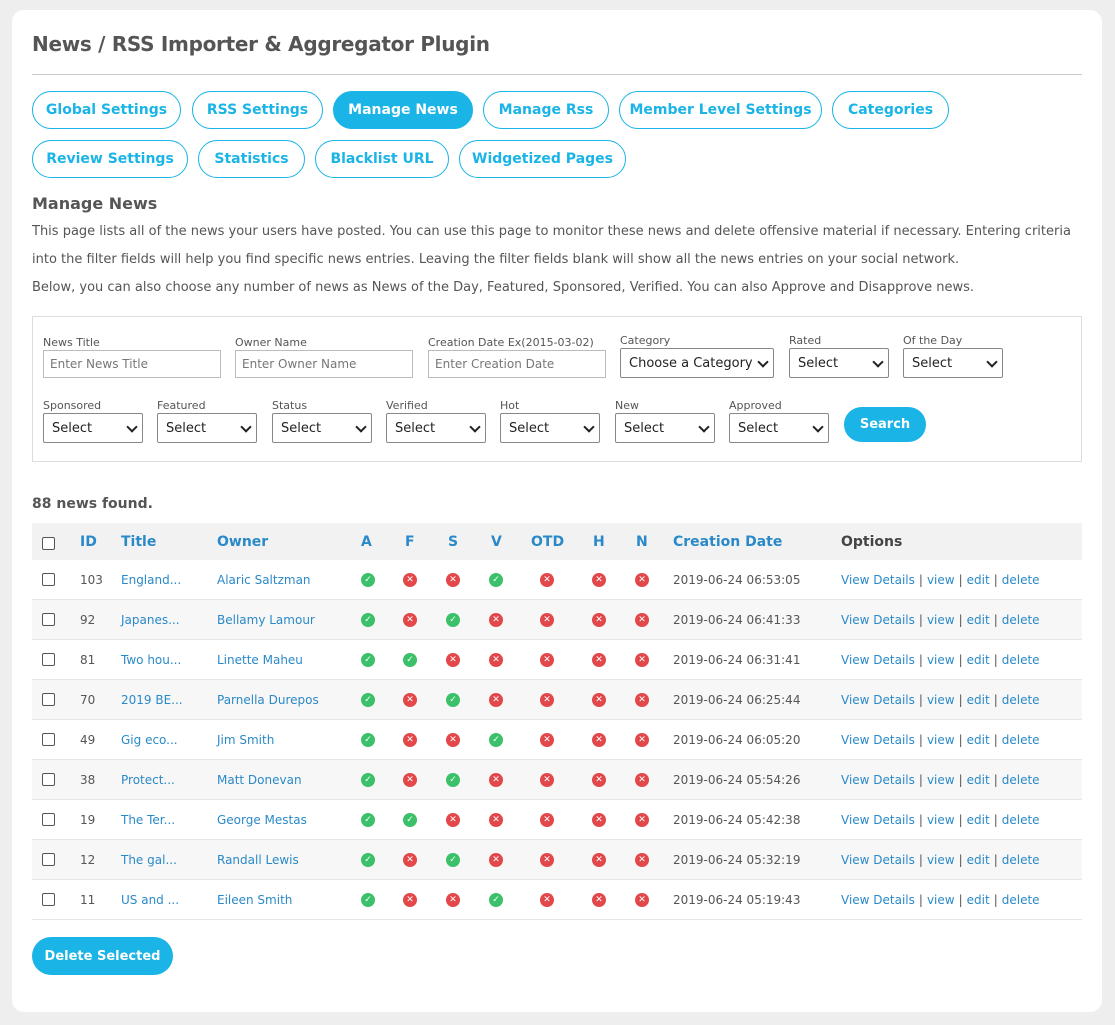  What do you see at coordinates (436, 428) in the screenshot?
I see `verified-select: Select` at bounding box center [436, 428].